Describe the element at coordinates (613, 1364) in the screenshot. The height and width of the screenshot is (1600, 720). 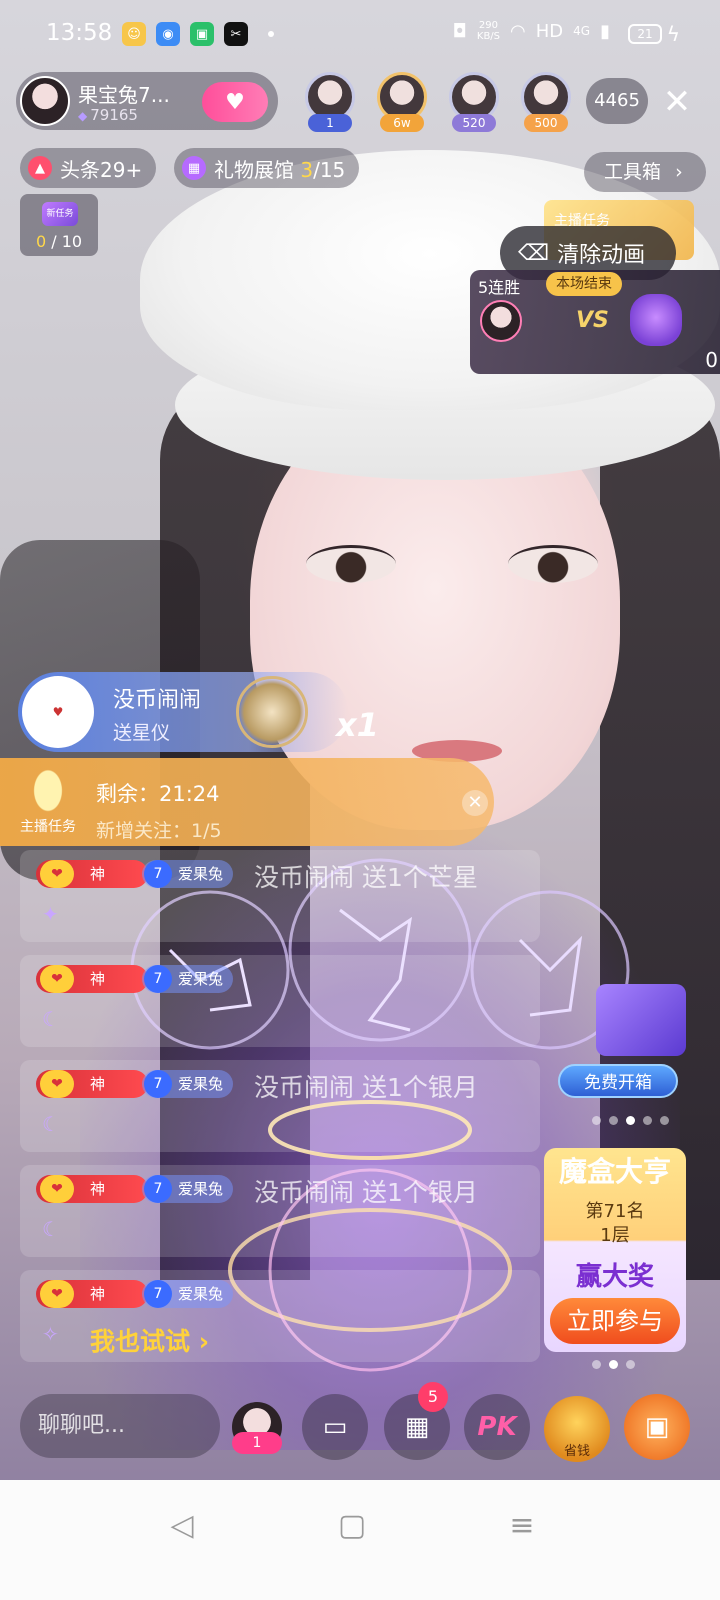
I see `carousel-dot-active` at that location.